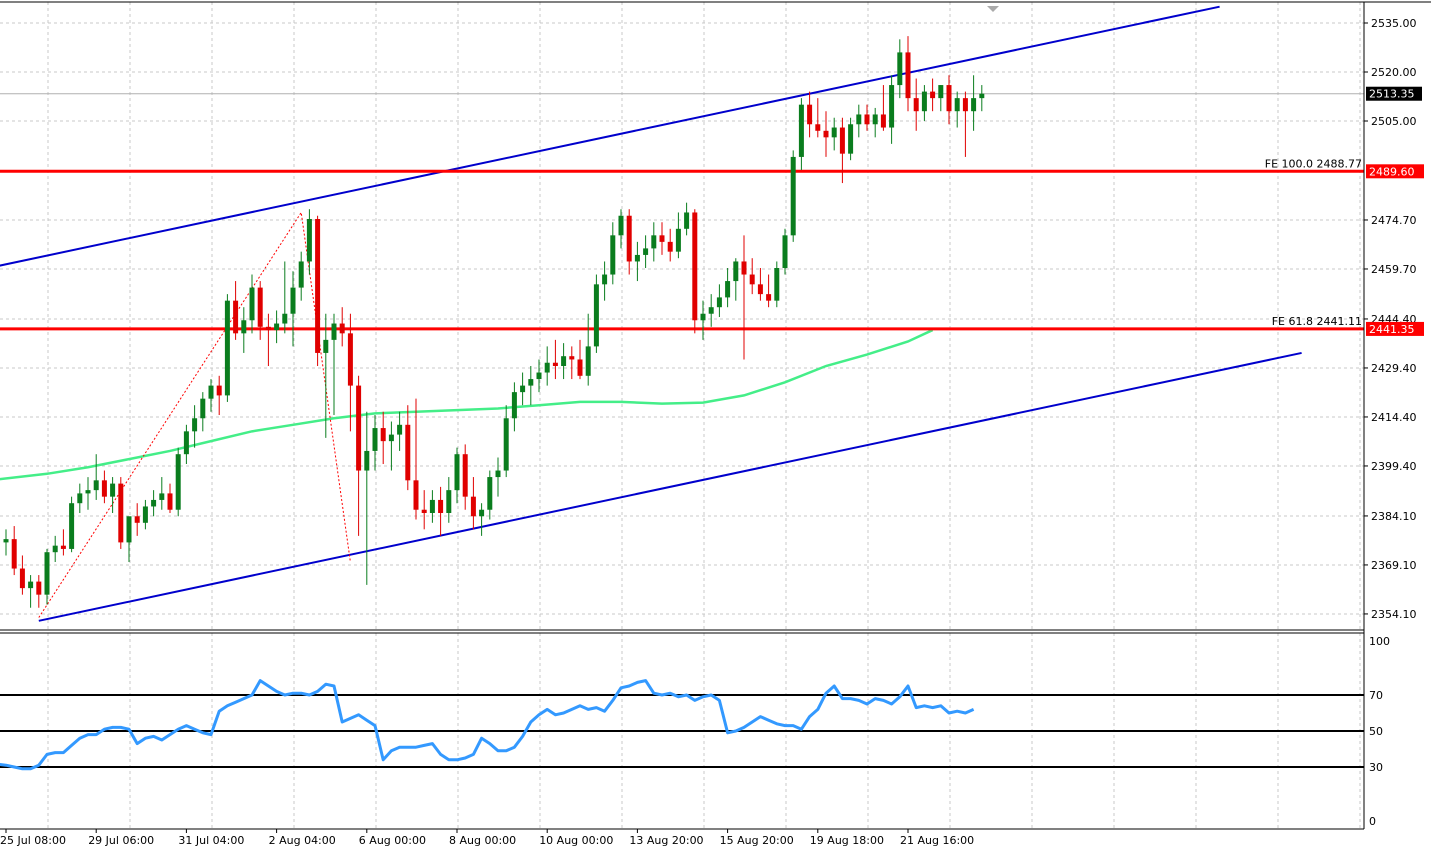 Image resolution: width=1431 pixels, height=858 pixels. I want to click on x-tick-label: 15 Aug 20:00, so click(757, 840).